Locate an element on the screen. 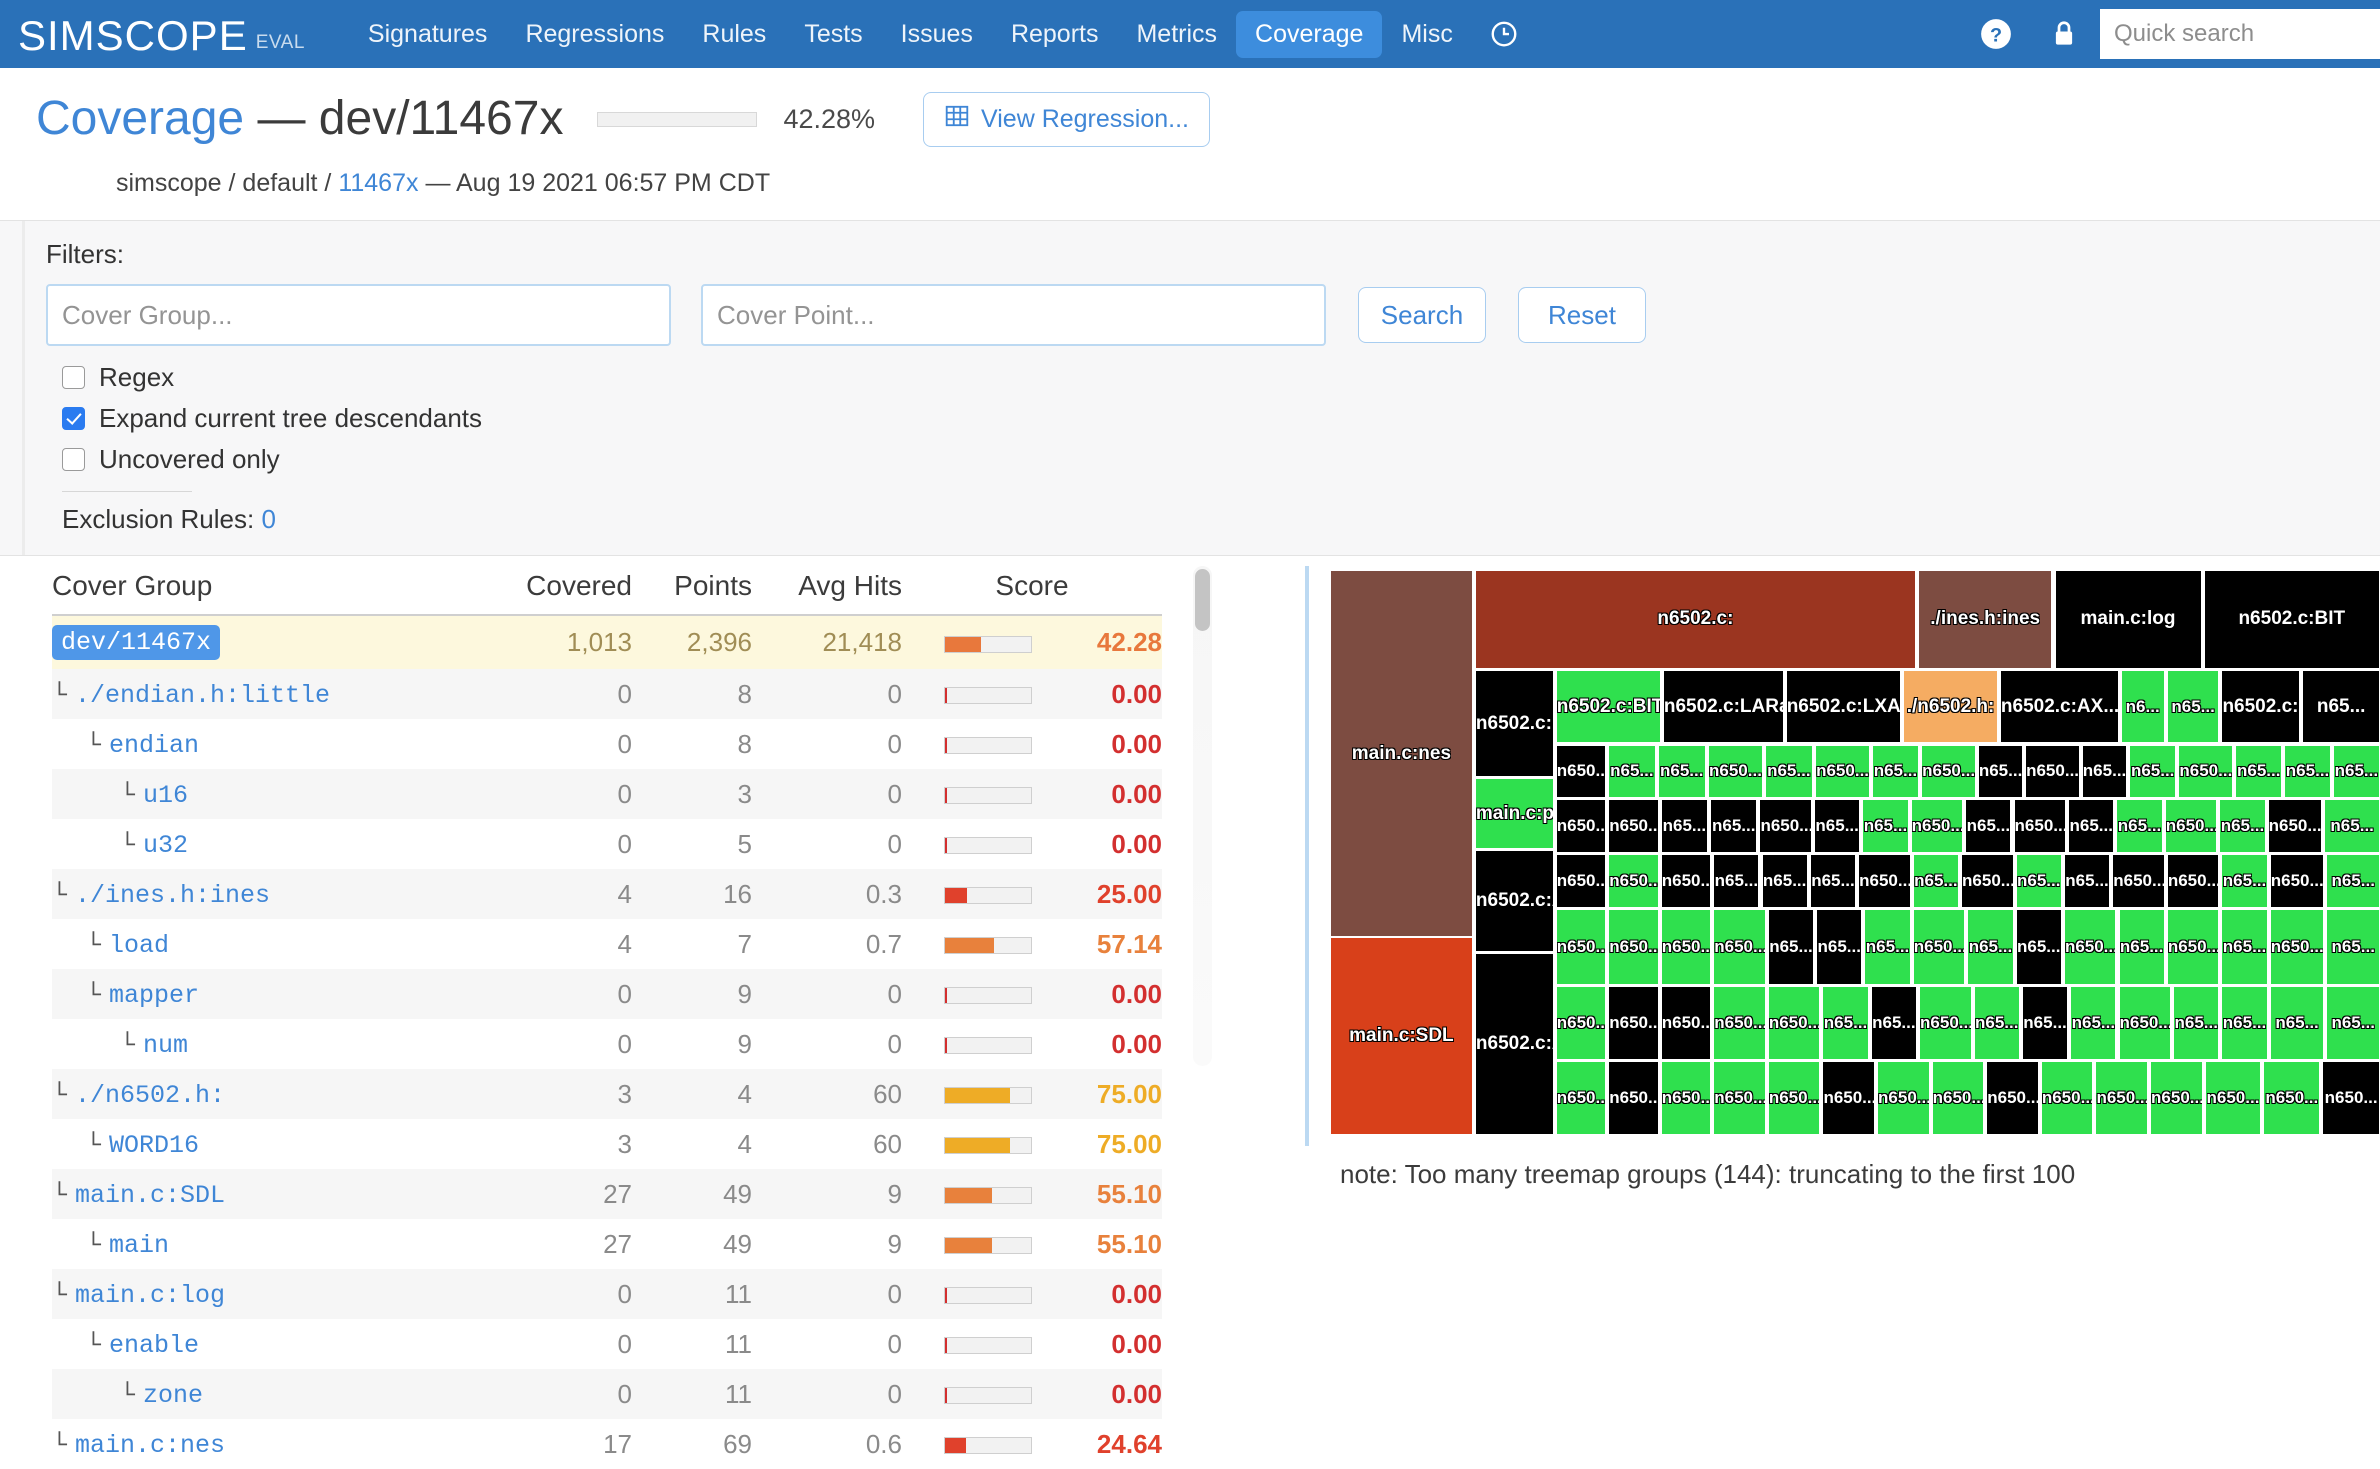 The height and width of the screenshot is (1469, 2380). tree-node-name: main.c:SDL is located at coordinates (150, 1195).